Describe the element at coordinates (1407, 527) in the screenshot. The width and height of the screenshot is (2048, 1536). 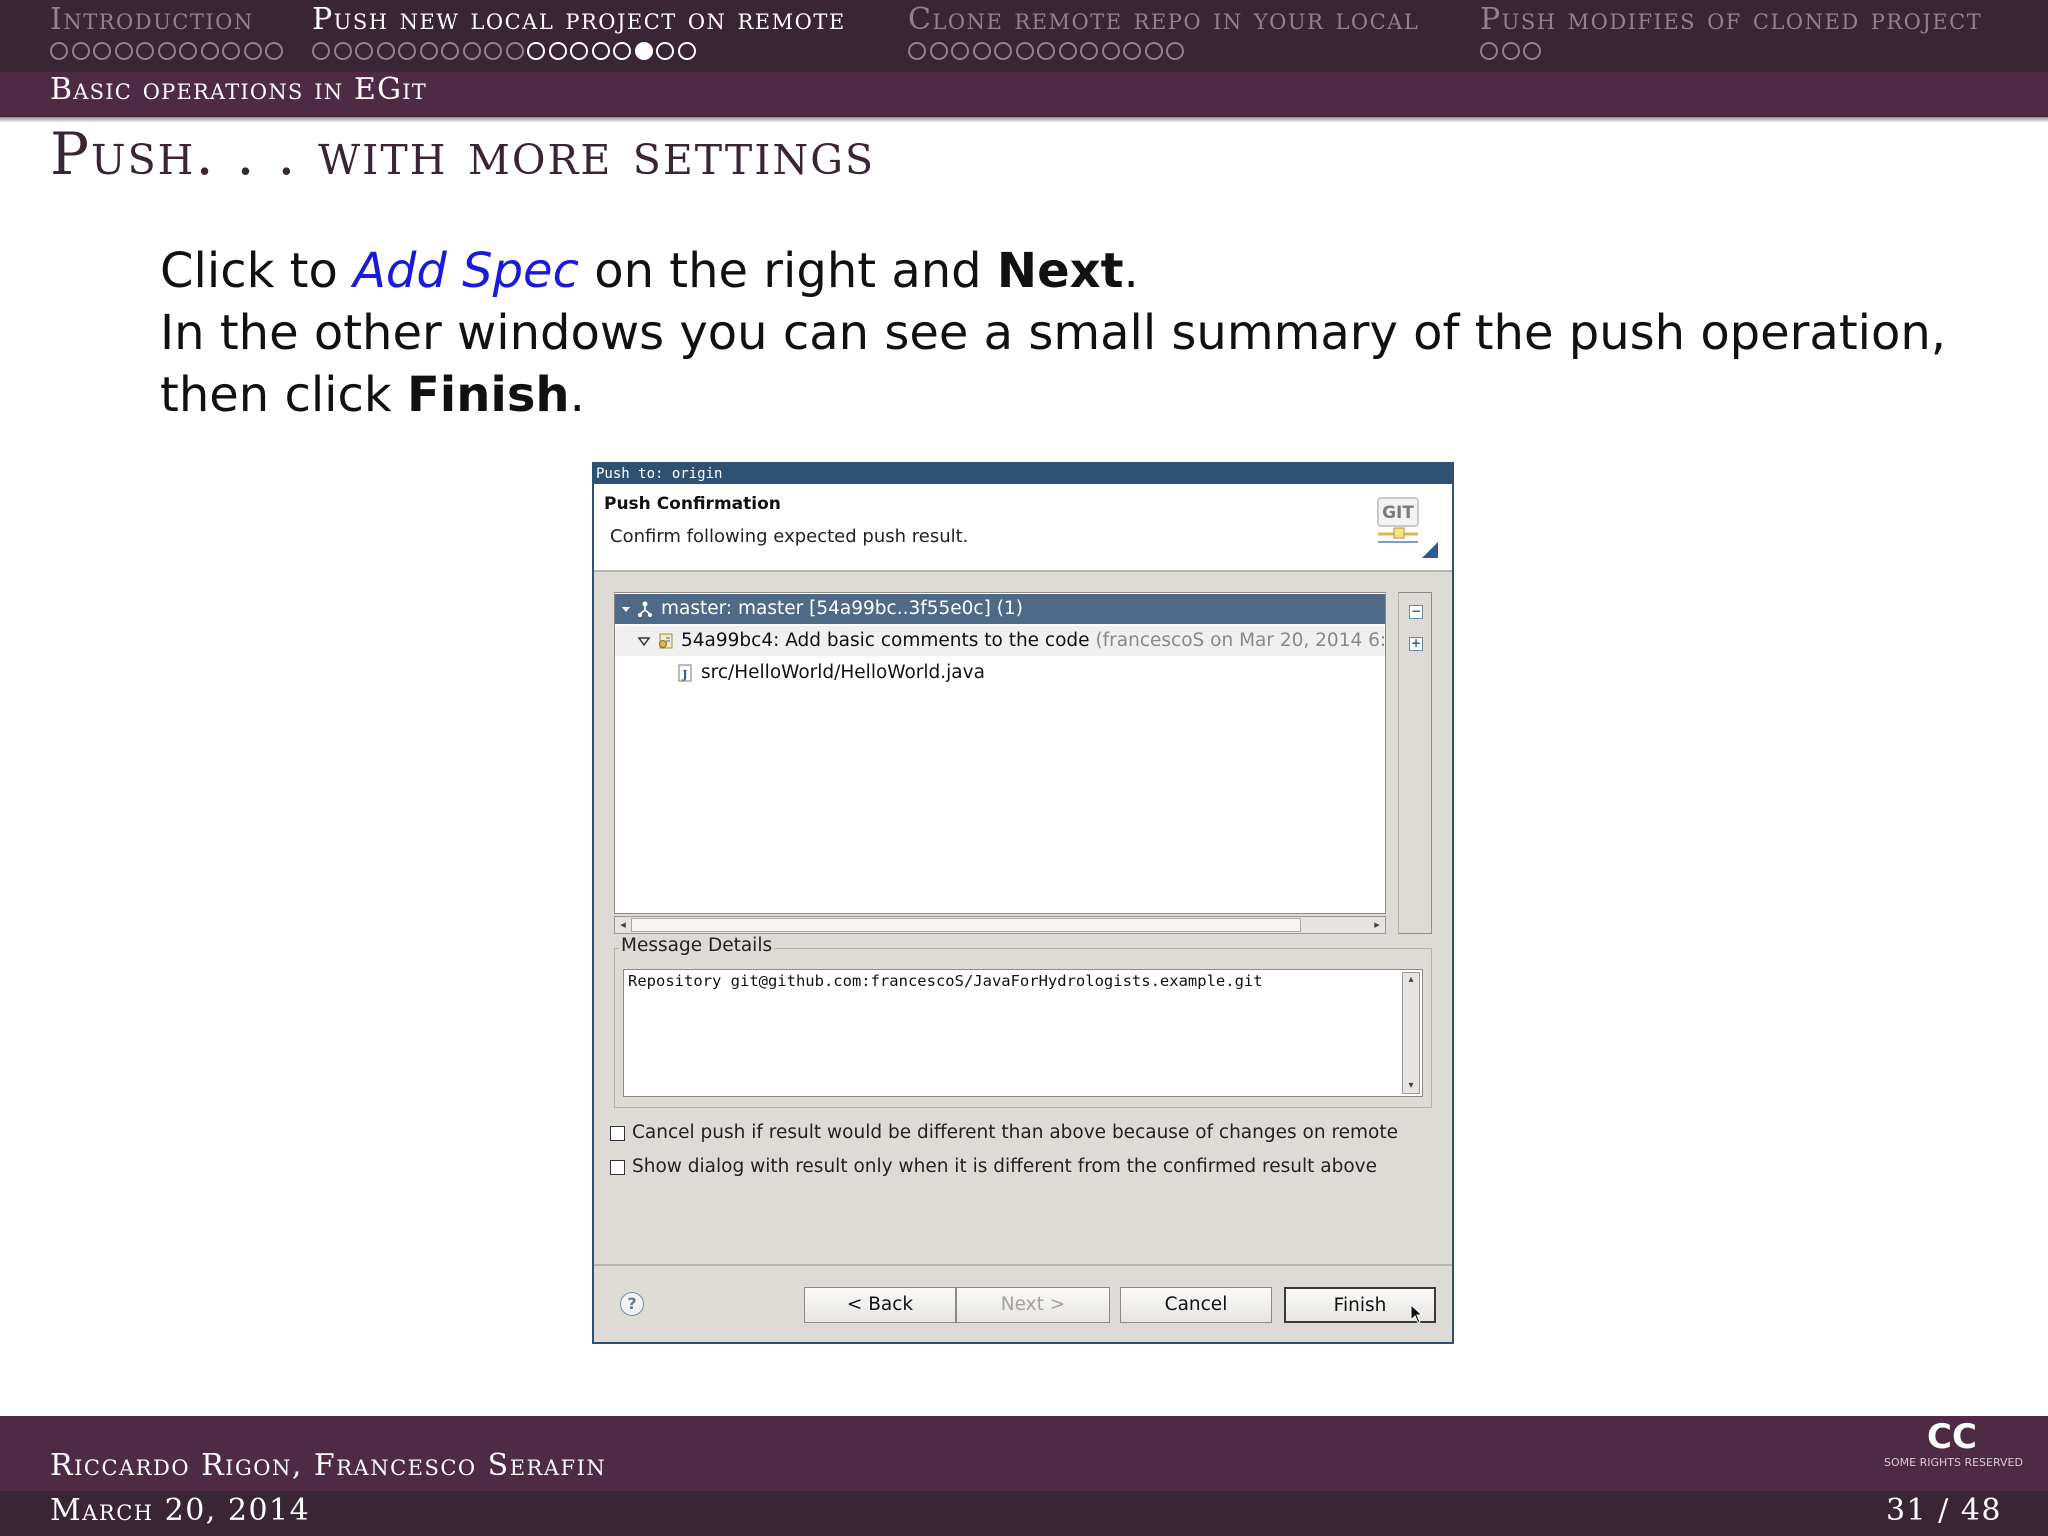
I see `git-logo-icon: GIT` at that location.